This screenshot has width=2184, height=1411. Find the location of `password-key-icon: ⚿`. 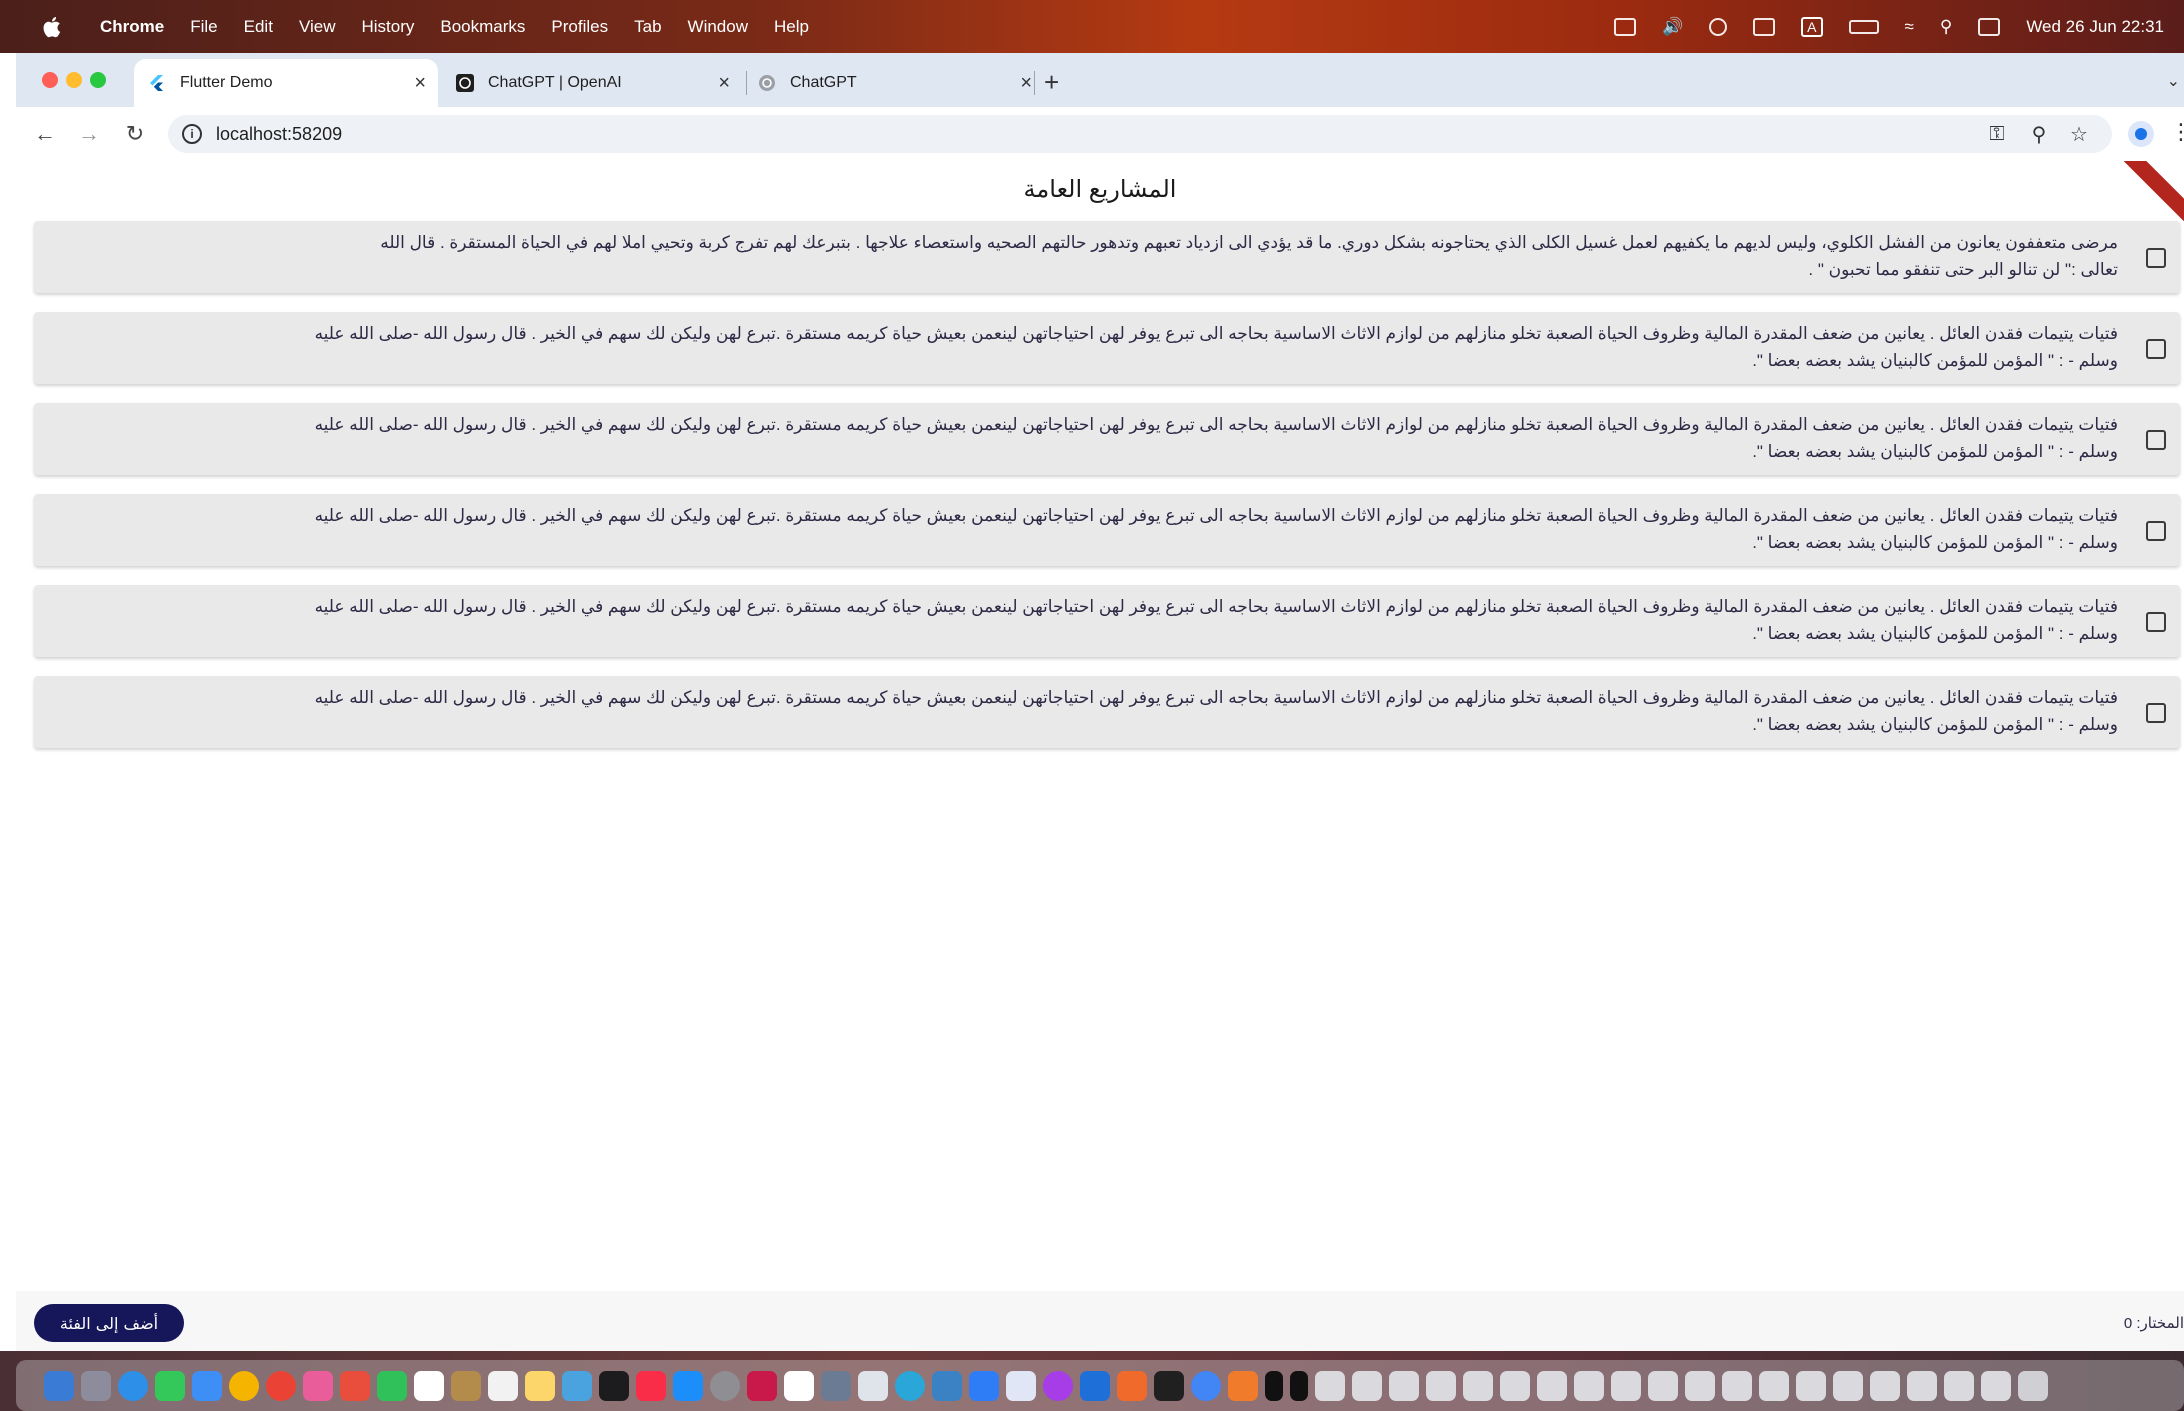

password-key-icon: ⚿ is located at coordinates (1997, 134).